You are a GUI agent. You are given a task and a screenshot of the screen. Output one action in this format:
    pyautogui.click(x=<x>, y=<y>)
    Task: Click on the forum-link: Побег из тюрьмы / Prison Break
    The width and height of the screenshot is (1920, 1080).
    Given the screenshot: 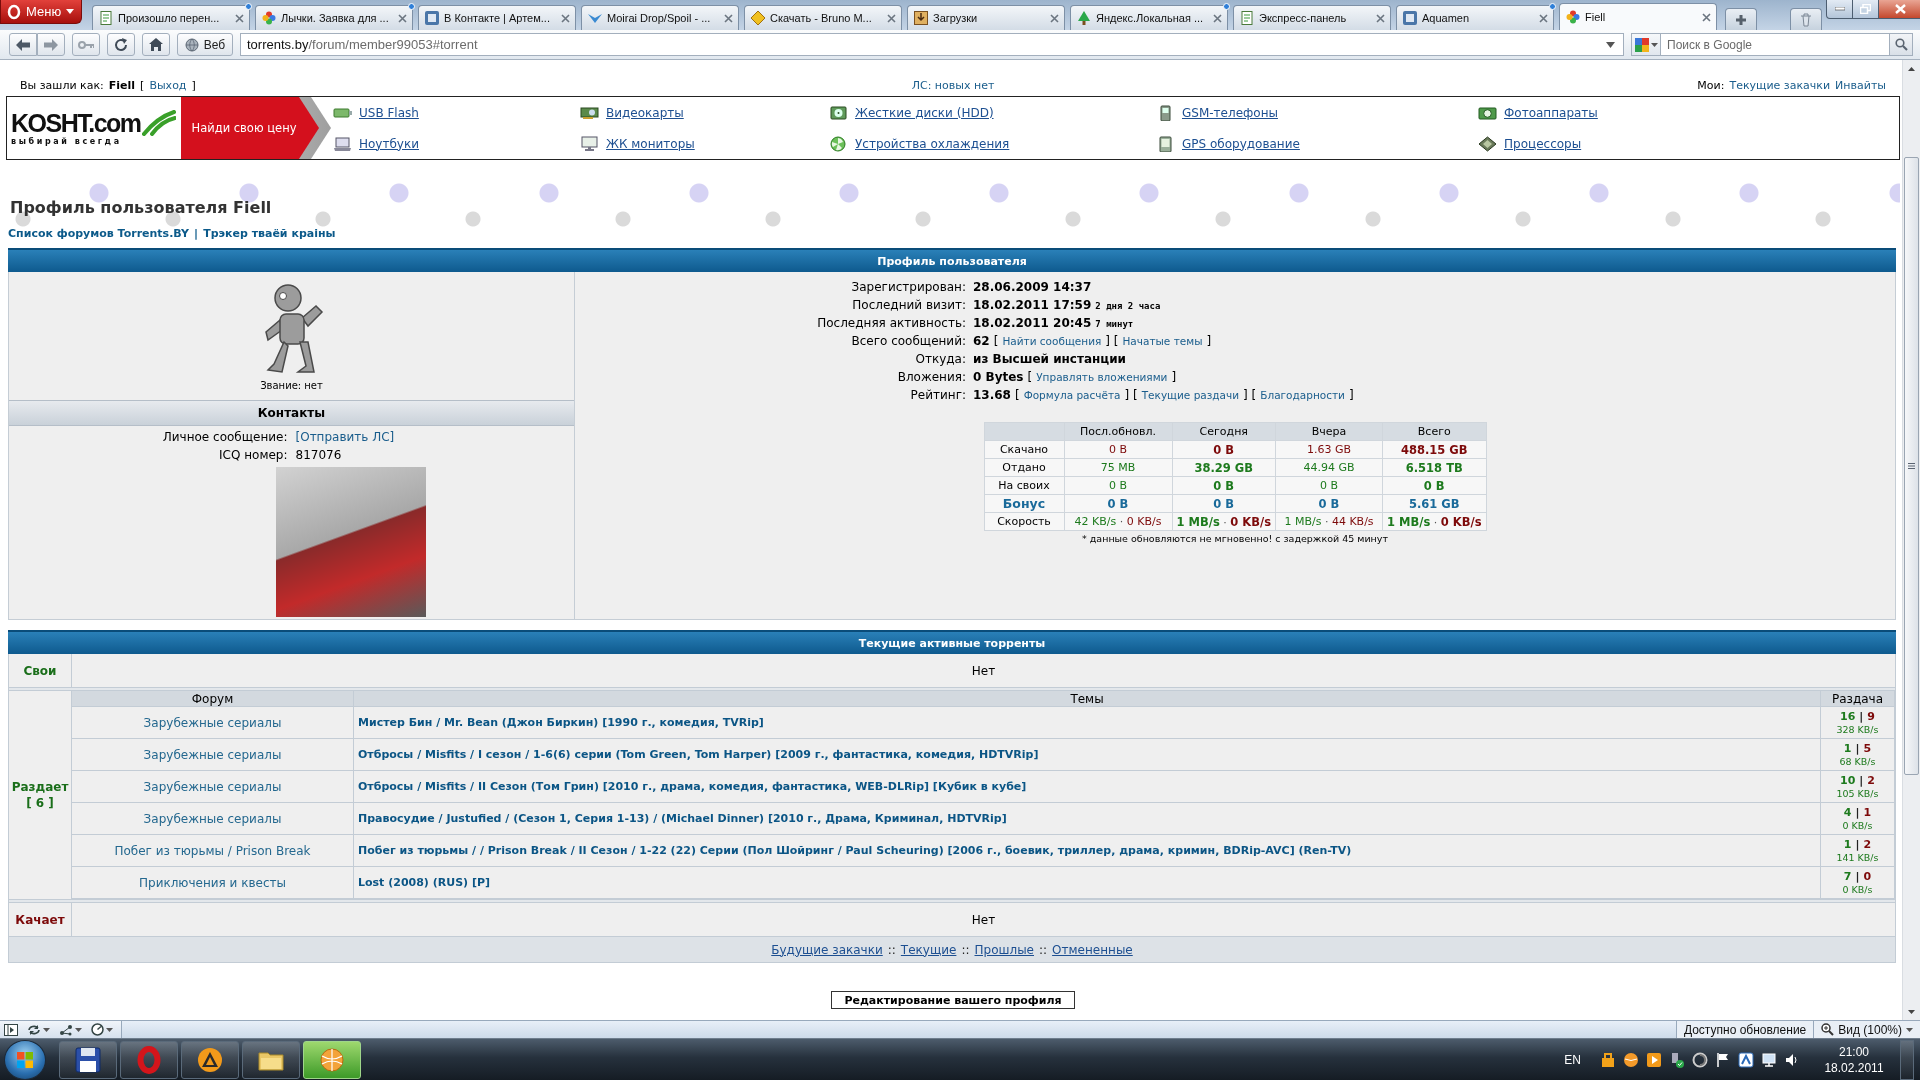 What is the action you would take?
    pyautogui.click(x=212, y=850)
    